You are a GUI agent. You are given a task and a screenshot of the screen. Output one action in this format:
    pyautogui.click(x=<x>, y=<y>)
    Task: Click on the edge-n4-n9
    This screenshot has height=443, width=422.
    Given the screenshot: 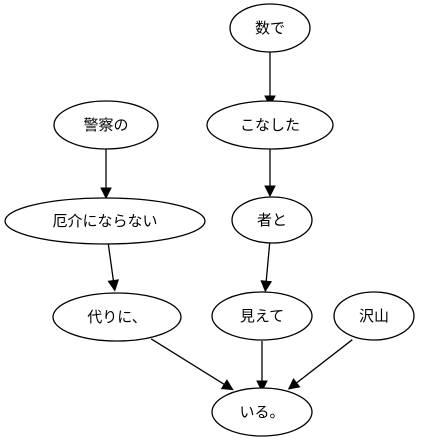 What is the action you would take?
    pyautogui.click(x=262, y=367)
    